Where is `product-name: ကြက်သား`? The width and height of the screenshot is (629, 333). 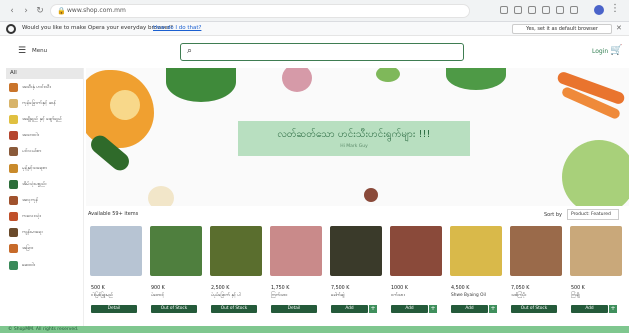
product-name: ကြက်သား is located at coordinates (279, 295).